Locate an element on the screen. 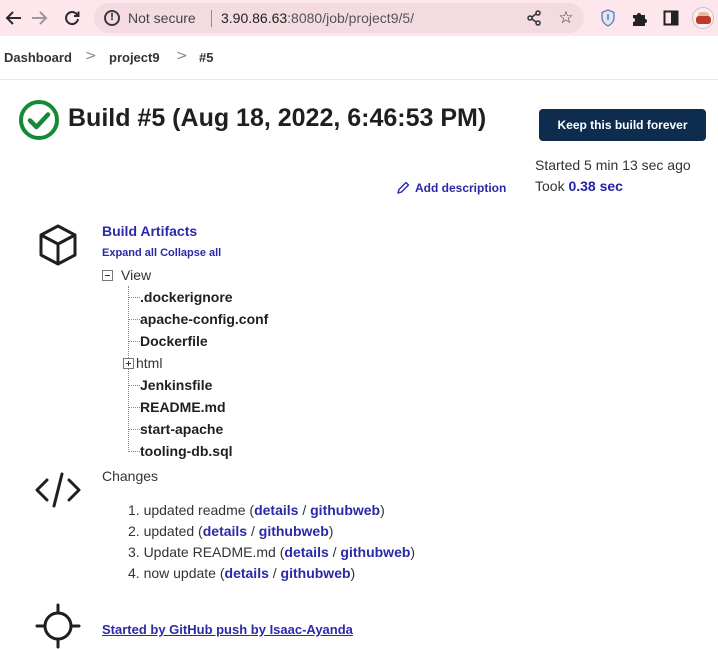 The width and height of the screenshot is (718, 649). tree-file: apache-config.conf is located at coordinates (198, 319).